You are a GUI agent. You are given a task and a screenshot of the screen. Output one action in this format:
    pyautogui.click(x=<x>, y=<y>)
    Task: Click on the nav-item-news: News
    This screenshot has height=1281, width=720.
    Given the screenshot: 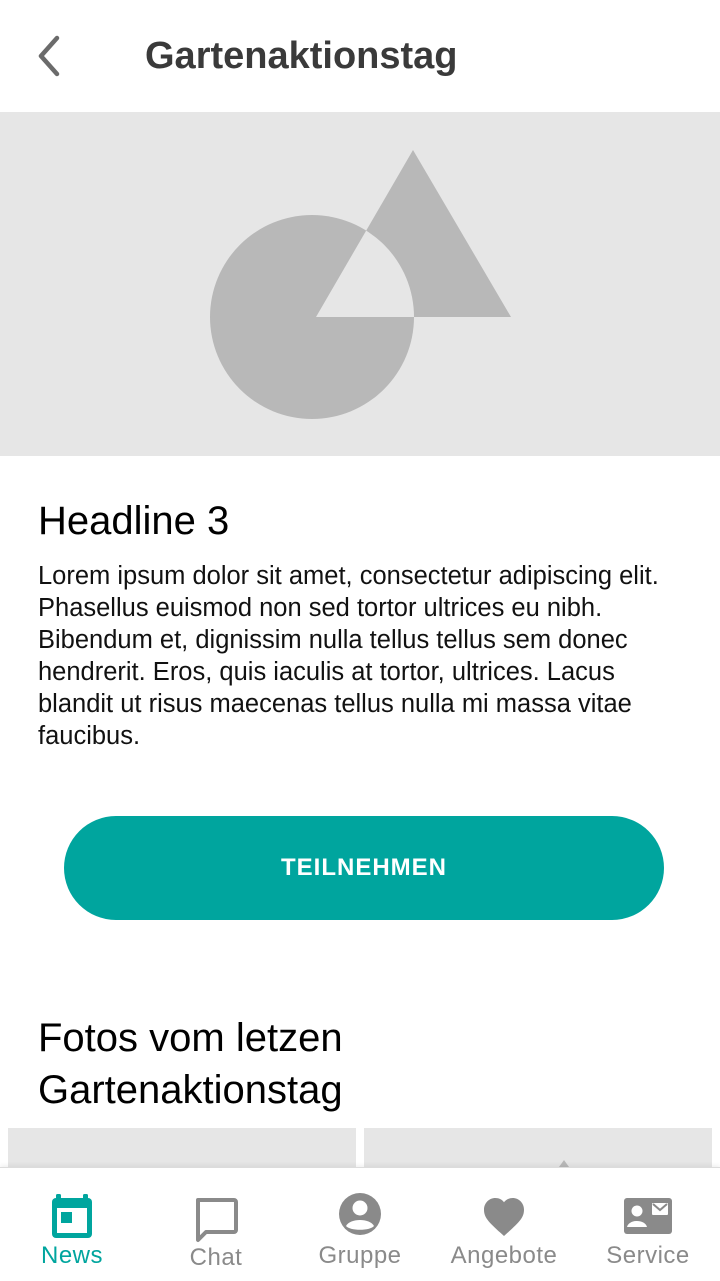 What is the action you would take?
    pyautogui.click(x=72, y=1224)
    